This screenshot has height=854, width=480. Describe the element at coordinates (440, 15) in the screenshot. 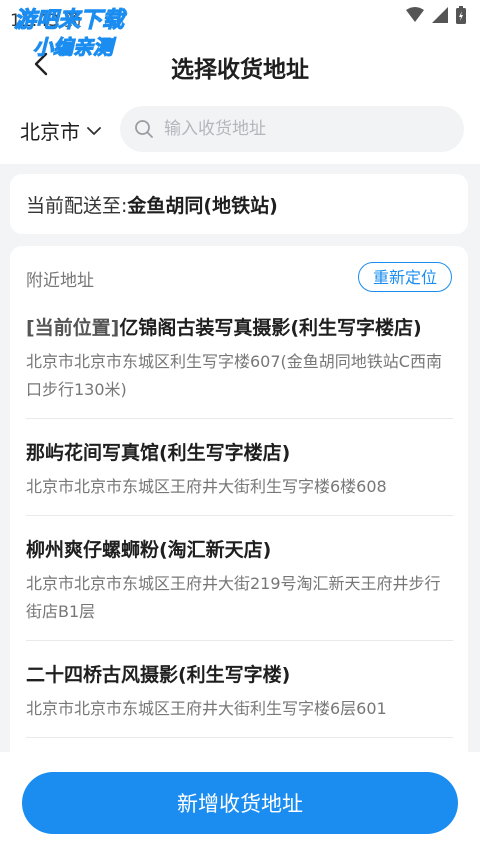

I see `signal-icon` at that location.